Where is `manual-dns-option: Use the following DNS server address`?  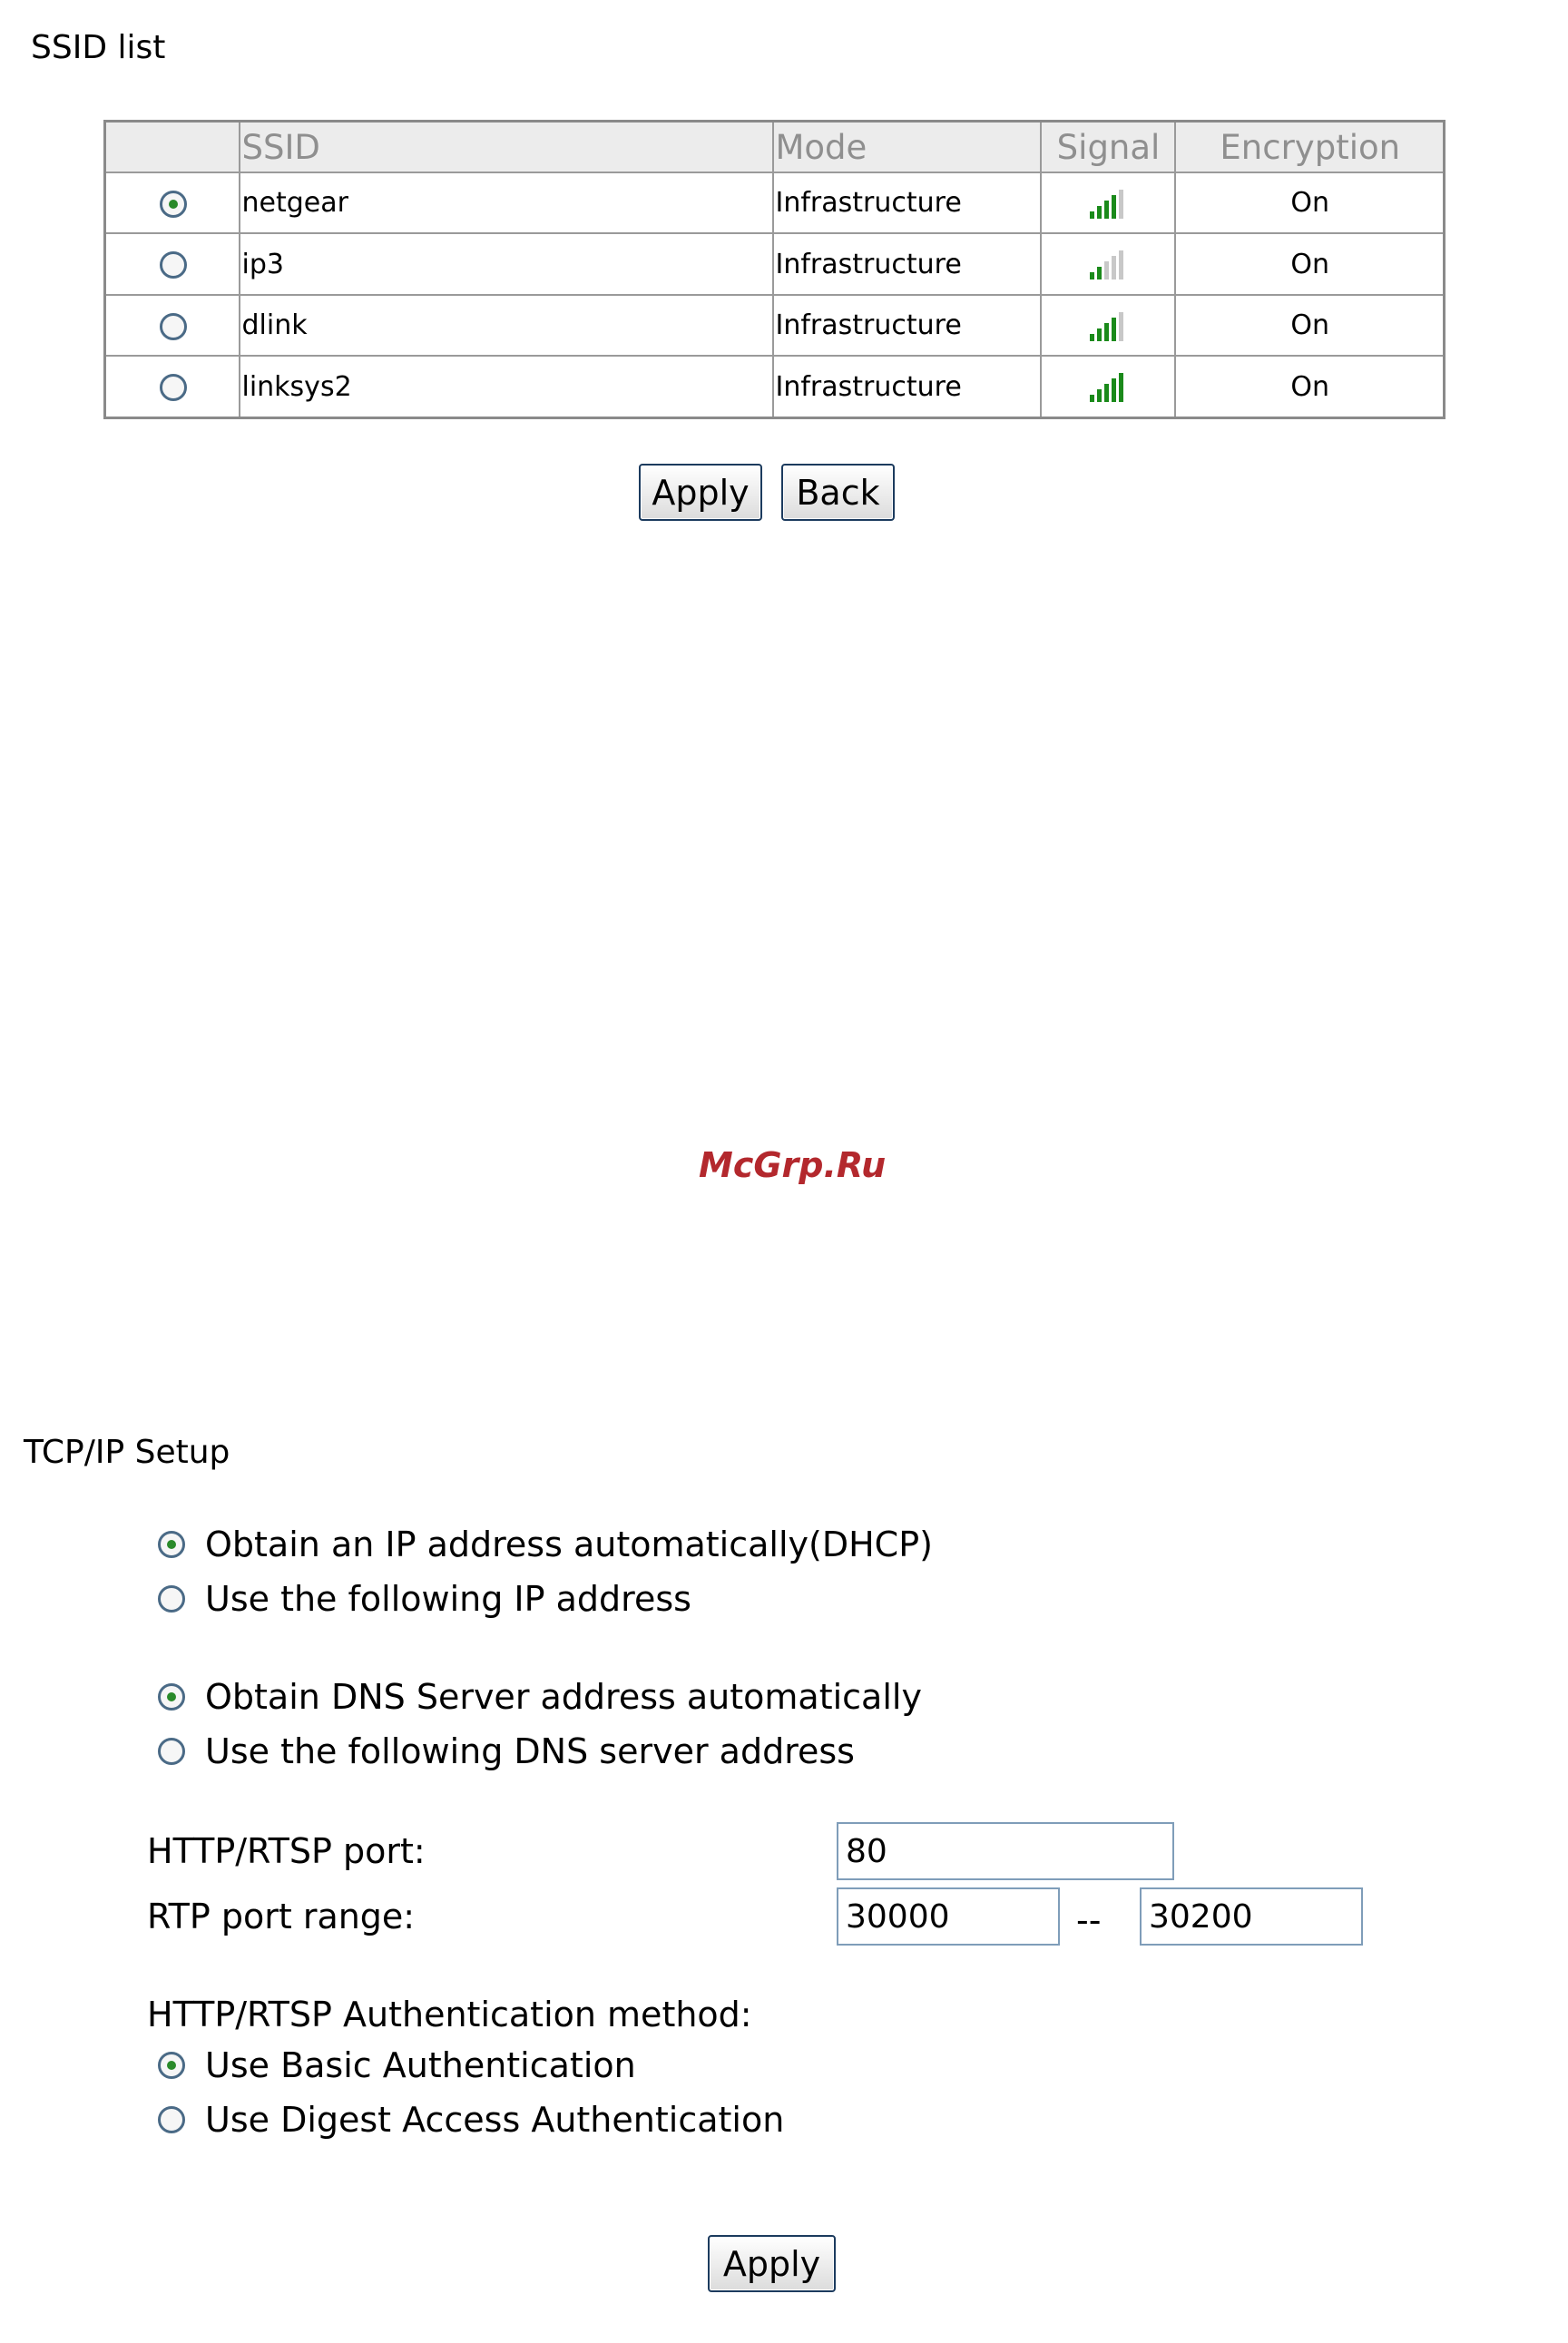
manual-dns-option: Use the following DNS server address is located at coordinates (506, 1751).